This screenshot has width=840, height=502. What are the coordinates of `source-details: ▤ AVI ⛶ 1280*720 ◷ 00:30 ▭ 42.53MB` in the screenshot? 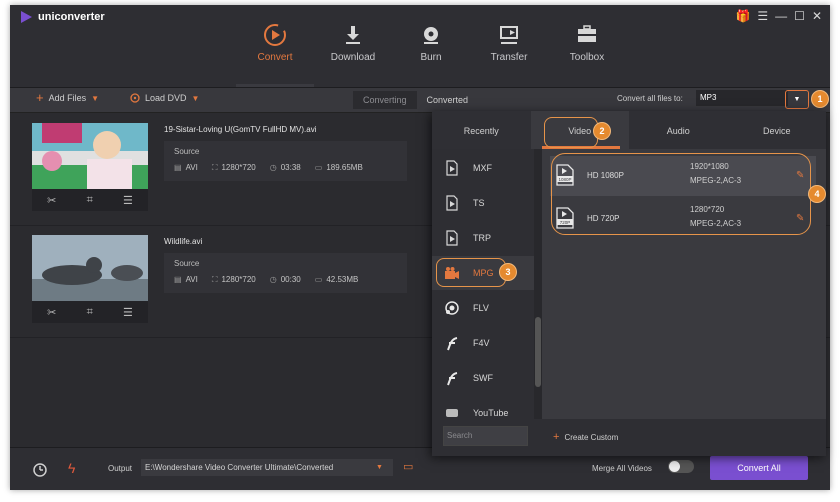 It's located at (266, 280).